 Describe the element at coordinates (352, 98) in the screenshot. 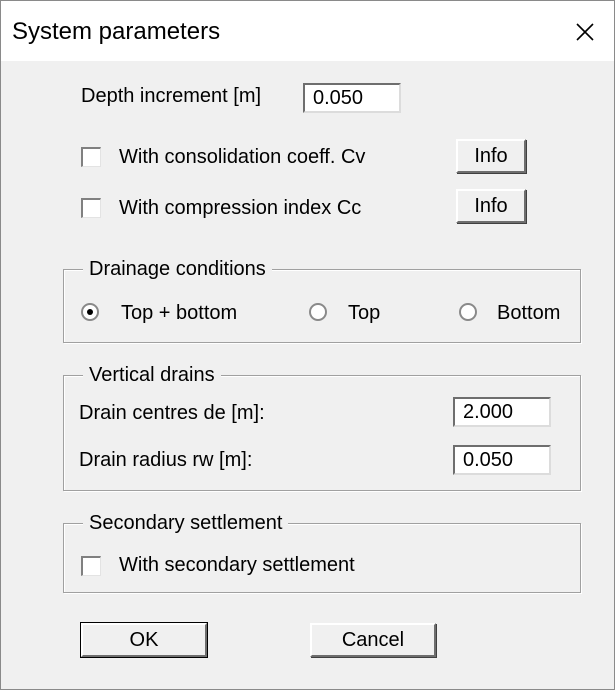

I see `depth-increment-input` at that location.